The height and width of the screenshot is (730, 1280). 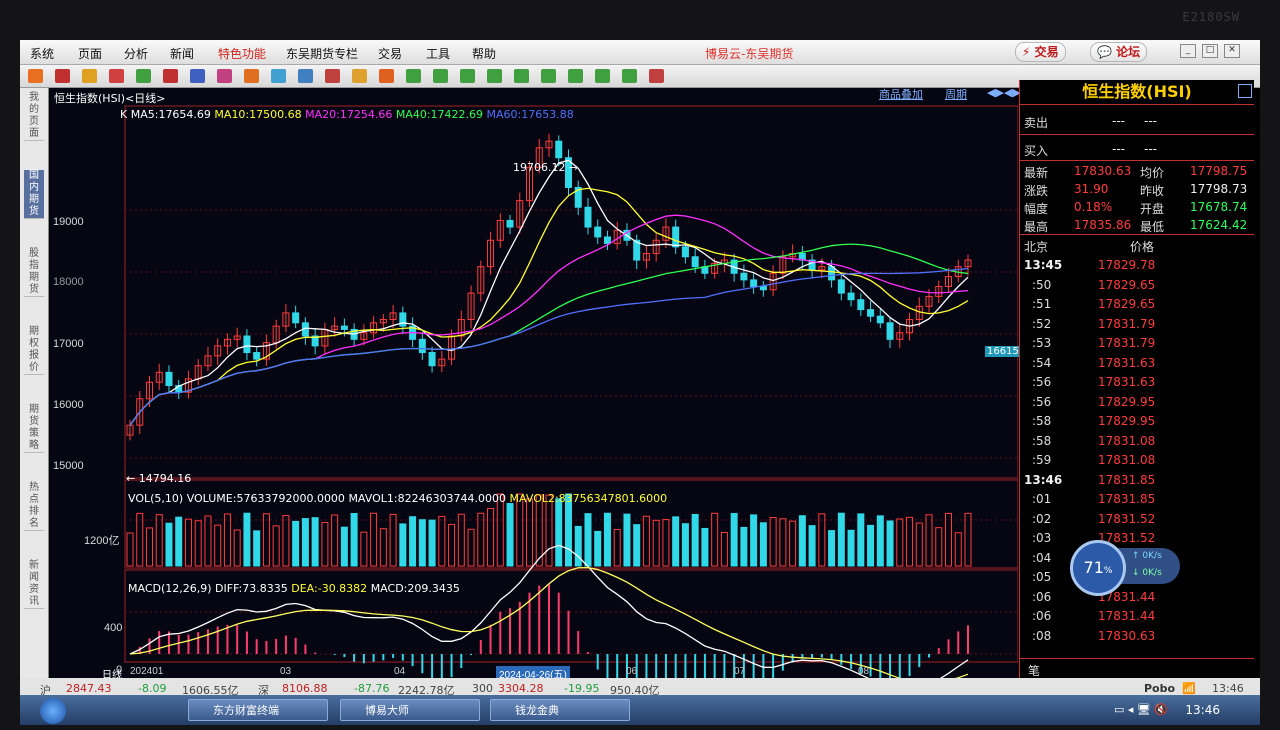 I want to click on menu-help: 帮助, so click(x=484, y=53).